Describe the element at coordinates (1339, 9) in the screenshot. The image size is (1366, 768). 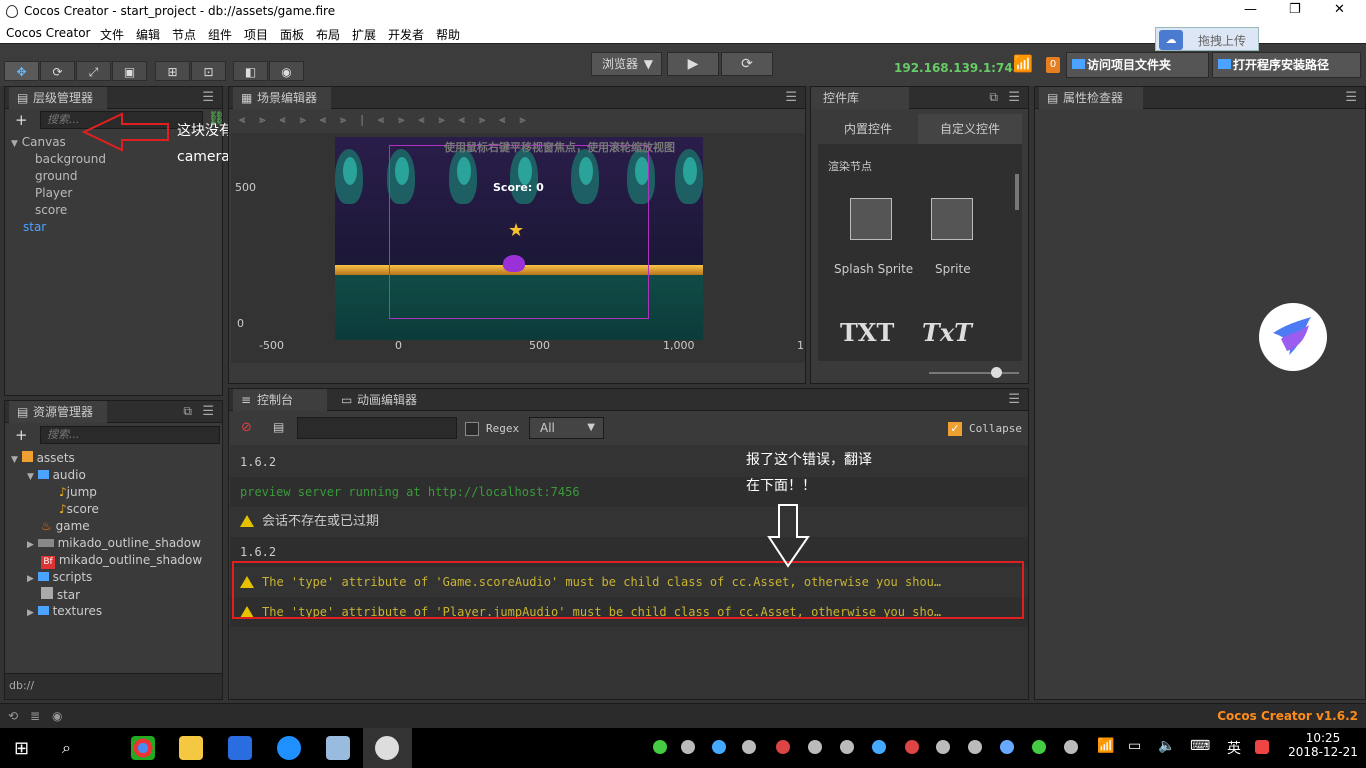
I see `close-button: ✕` at that location.